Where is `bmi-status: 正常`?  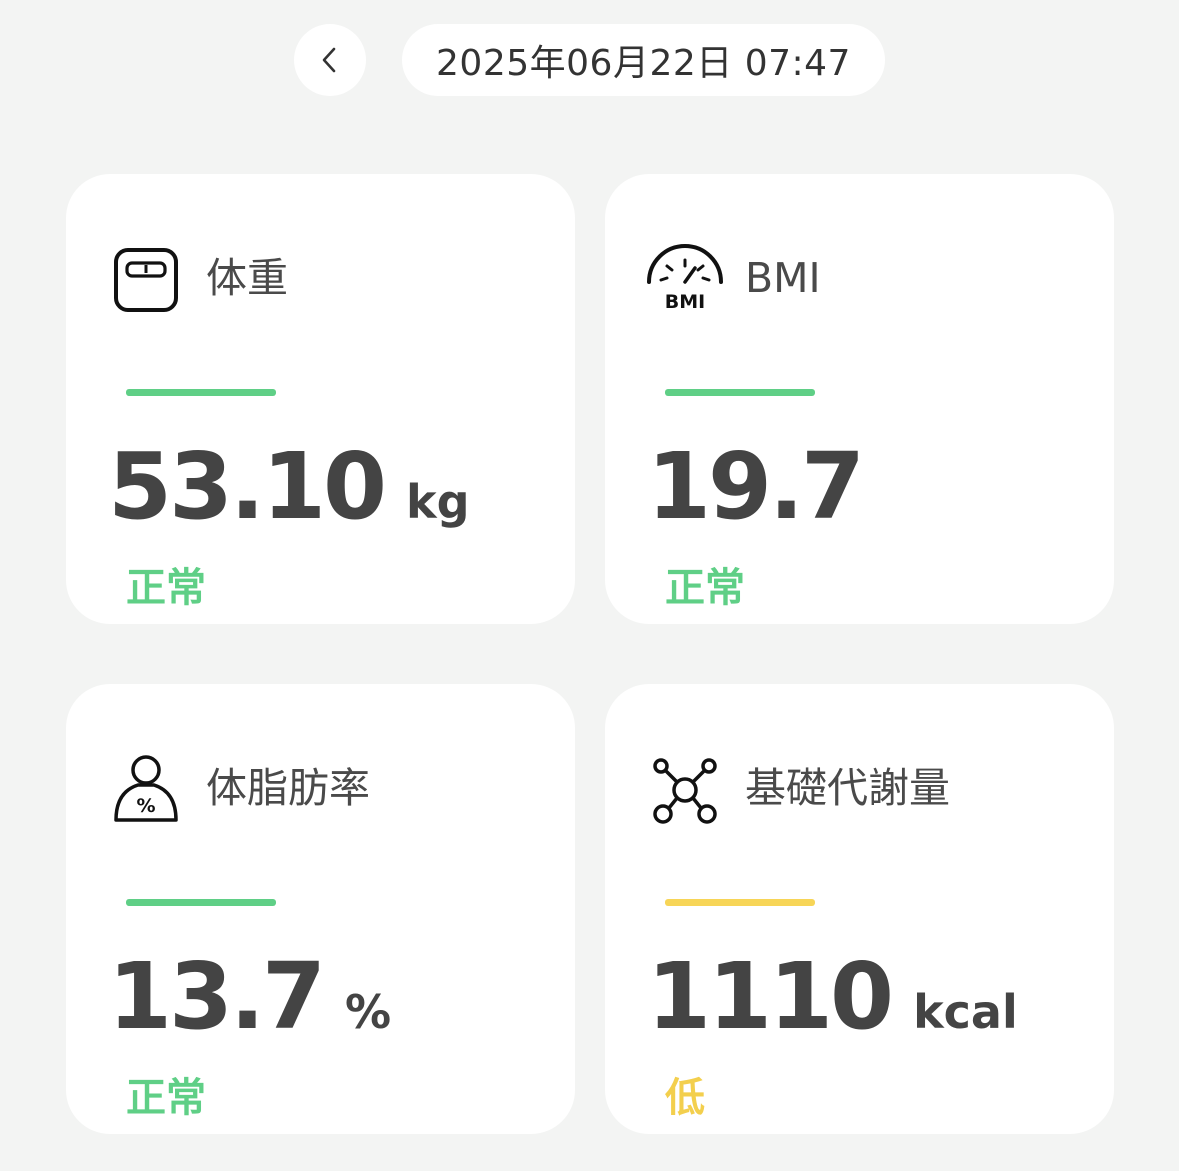
bmi-status: 正常 is located at coordinates (705, 588).